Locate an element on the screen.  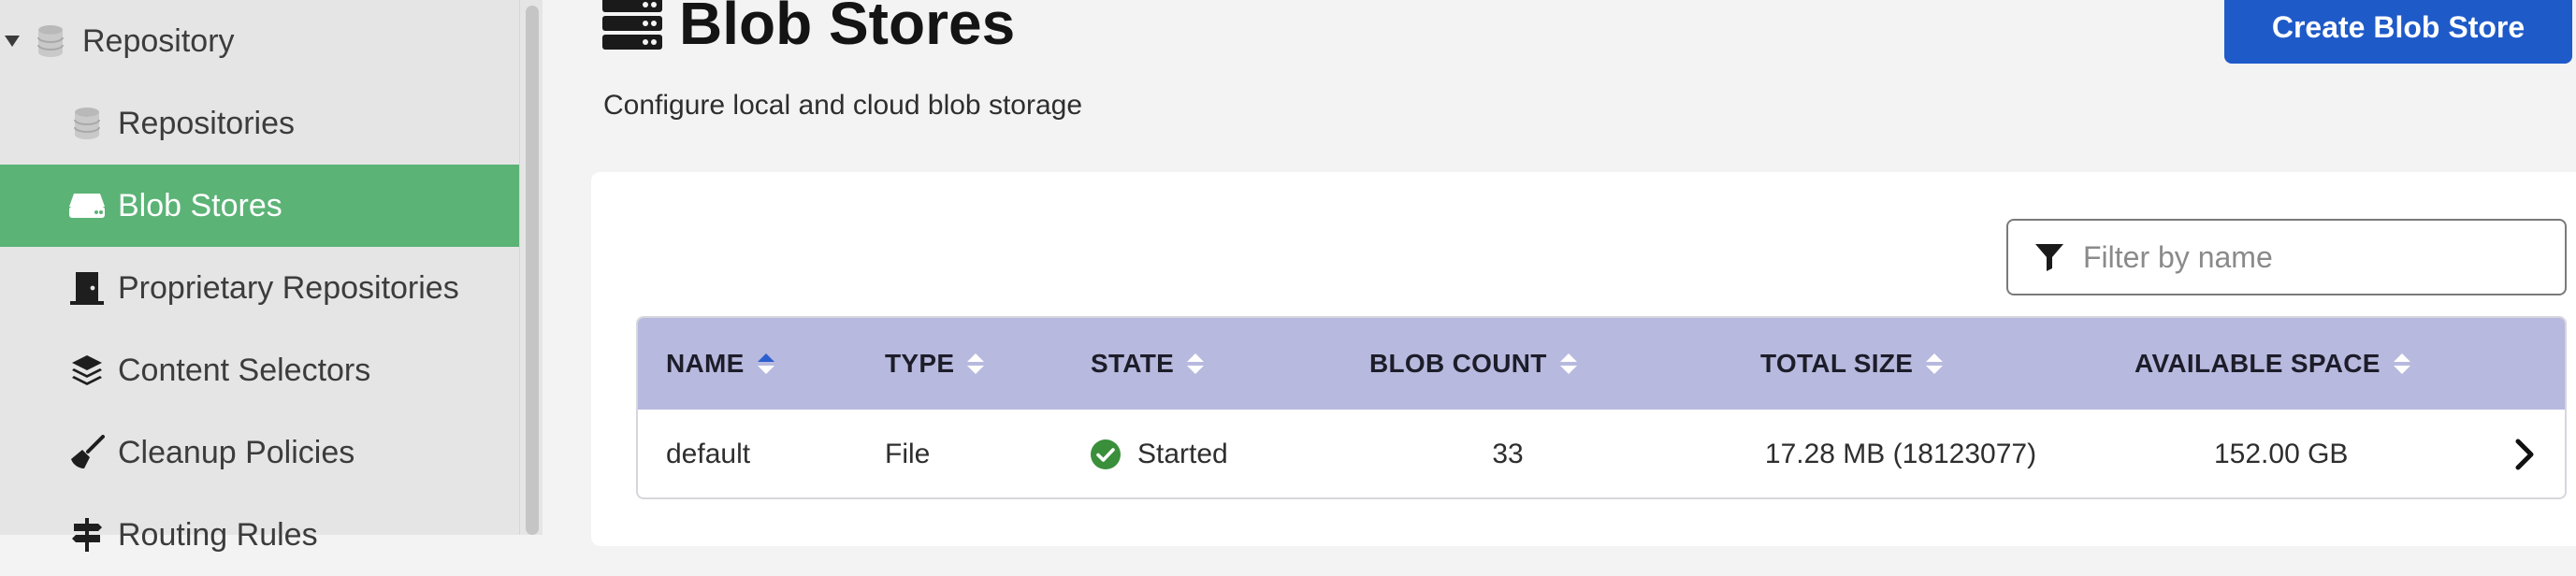
cell-type: File is located at coordinates (908, 454).